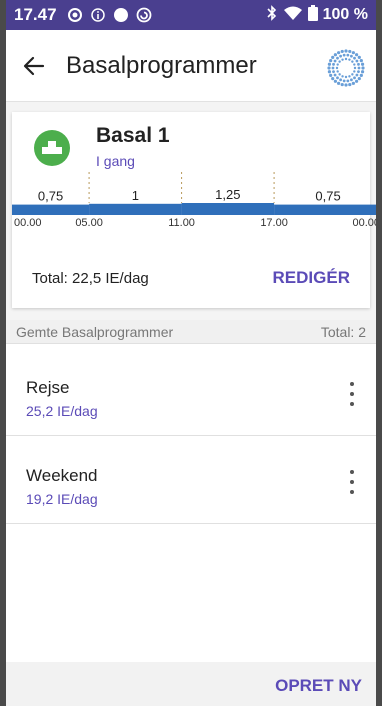 This screenshot has height=706, width=382. I want to click on sync-icon, so click(144, 15).